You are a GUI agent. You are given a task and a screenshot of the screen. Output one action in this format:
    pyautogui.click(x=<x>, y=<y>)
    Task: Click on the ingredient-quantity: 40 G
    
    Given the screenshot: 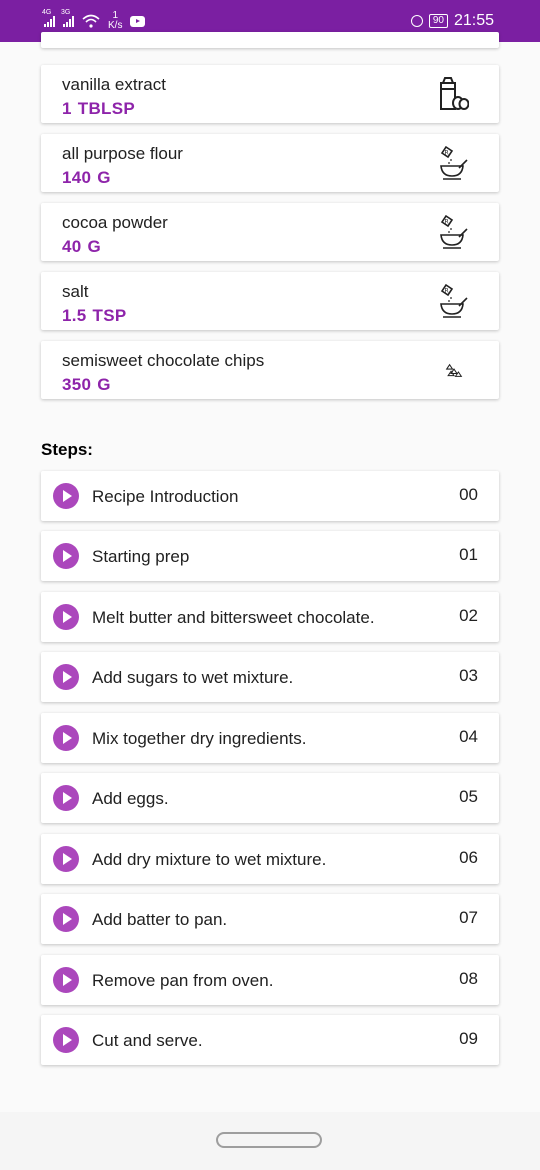 What is the action you would take?
    pyautogui.click(x=82, y=246)
    